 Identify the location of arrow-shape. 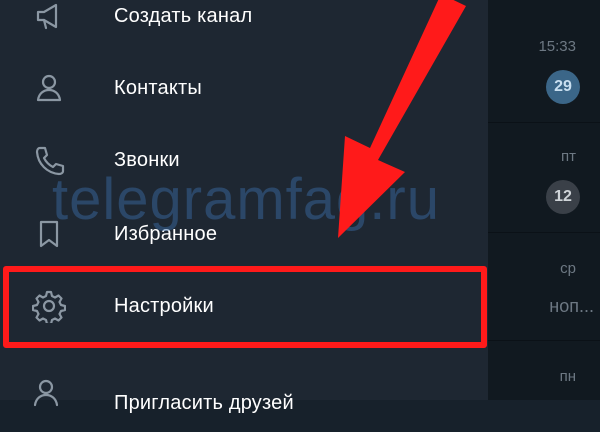
(402, 119).